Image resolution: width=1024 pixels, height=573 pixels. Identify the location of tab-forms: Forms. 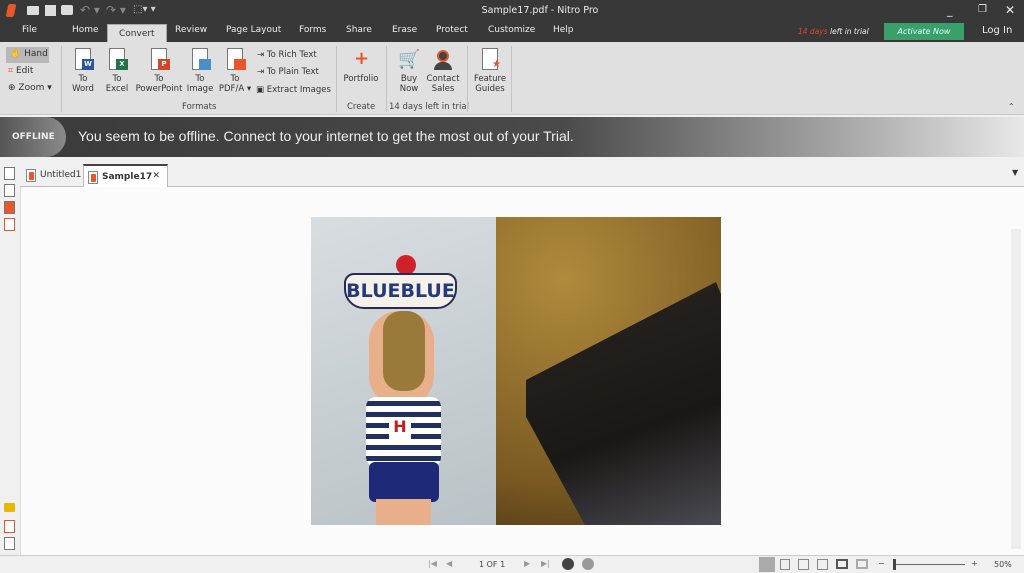
(312, 30).